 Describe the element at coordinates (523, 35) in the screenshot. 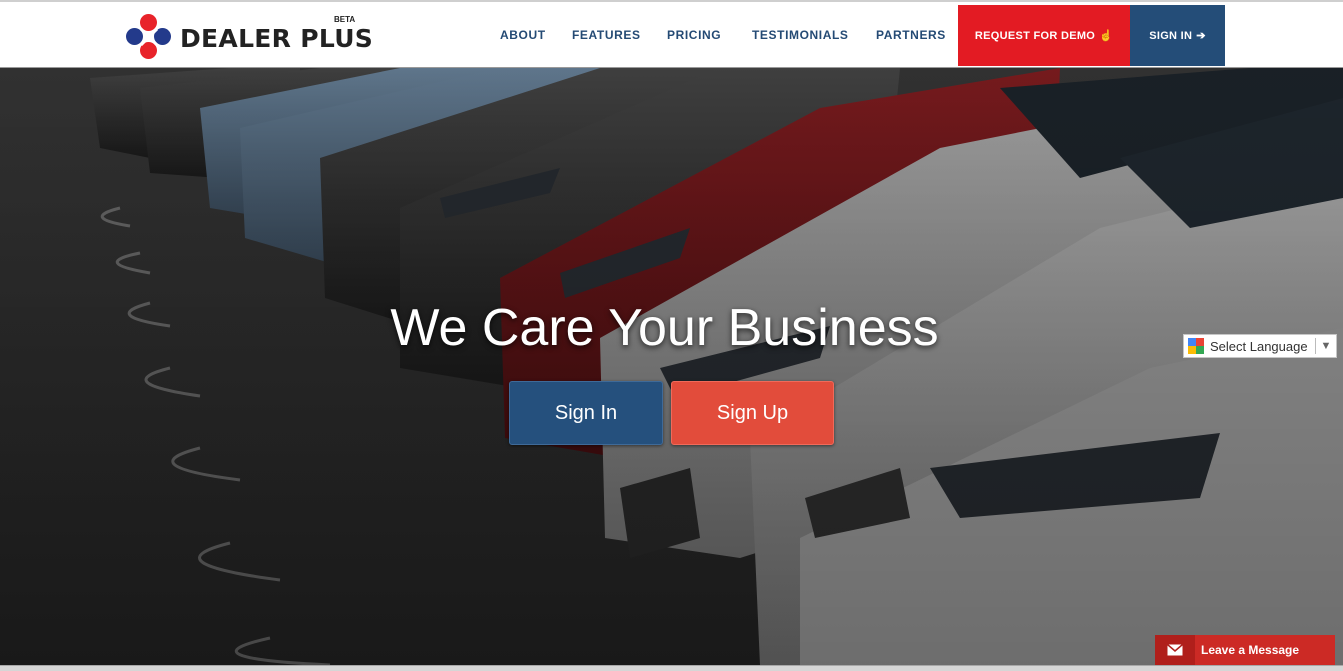

I see `nav-about: ABOUT` at that location.